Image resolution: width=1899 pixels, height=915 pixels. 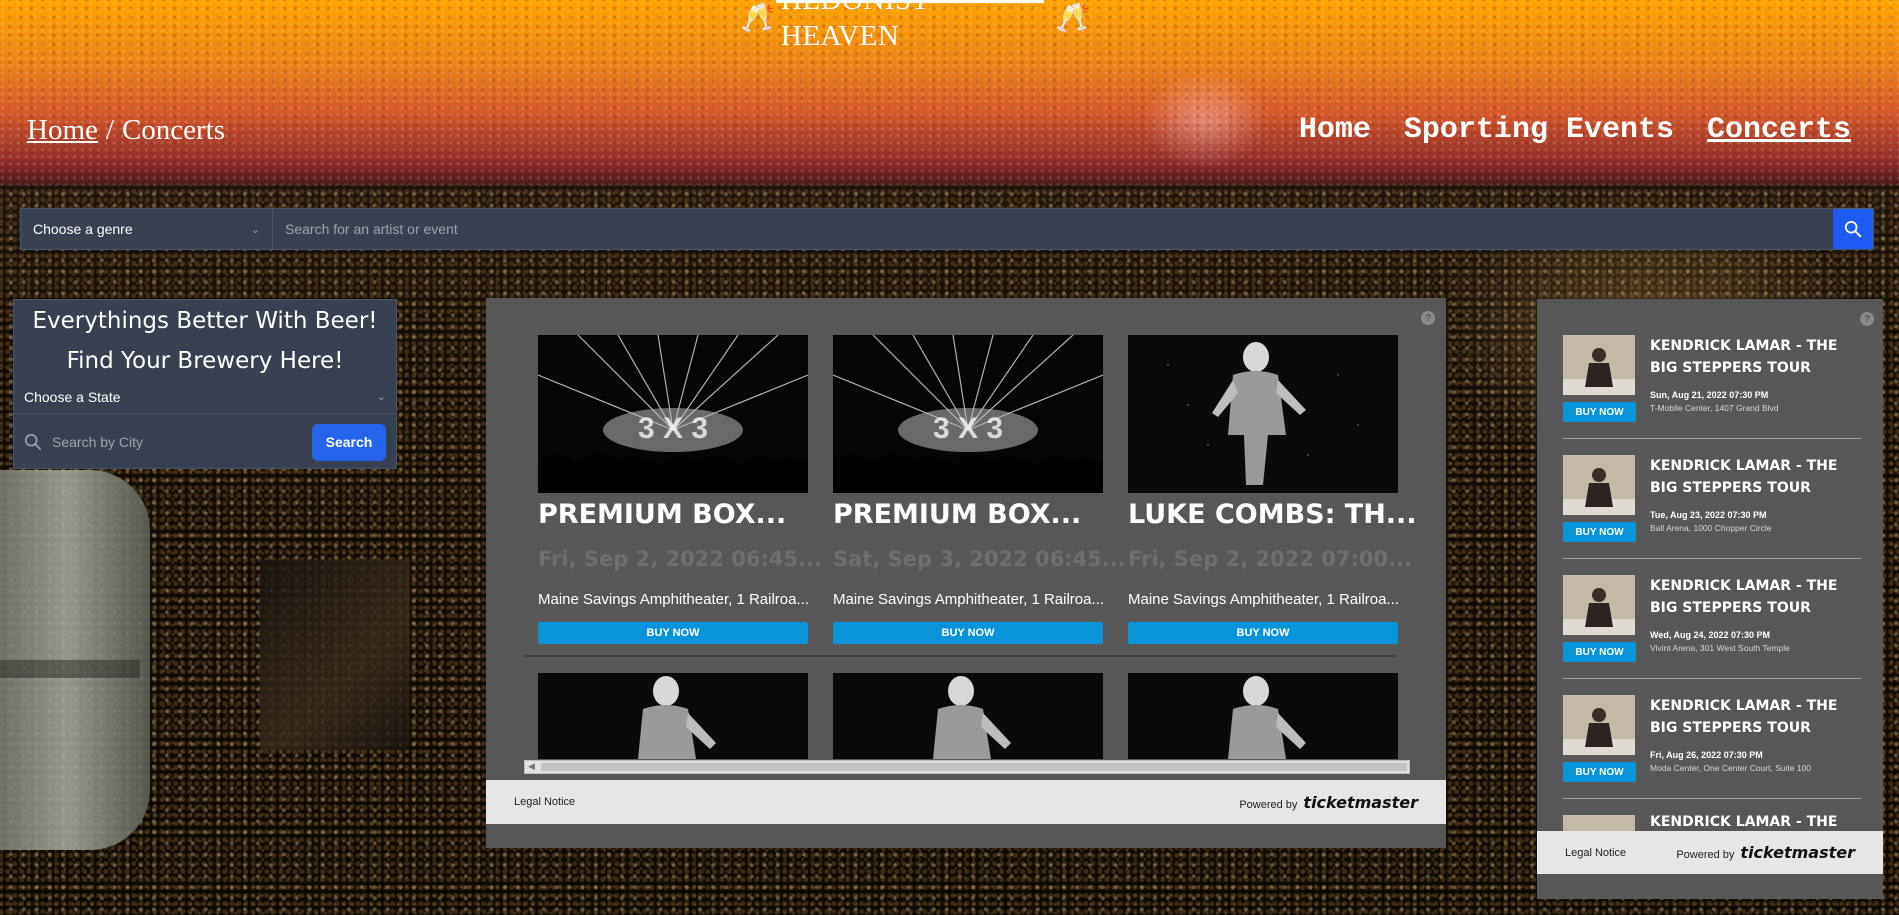 What do you see at coordinates (531, 766) in the screenshot?
I see `scroll-left-icon: ◀` at bounding box center [531, 766].